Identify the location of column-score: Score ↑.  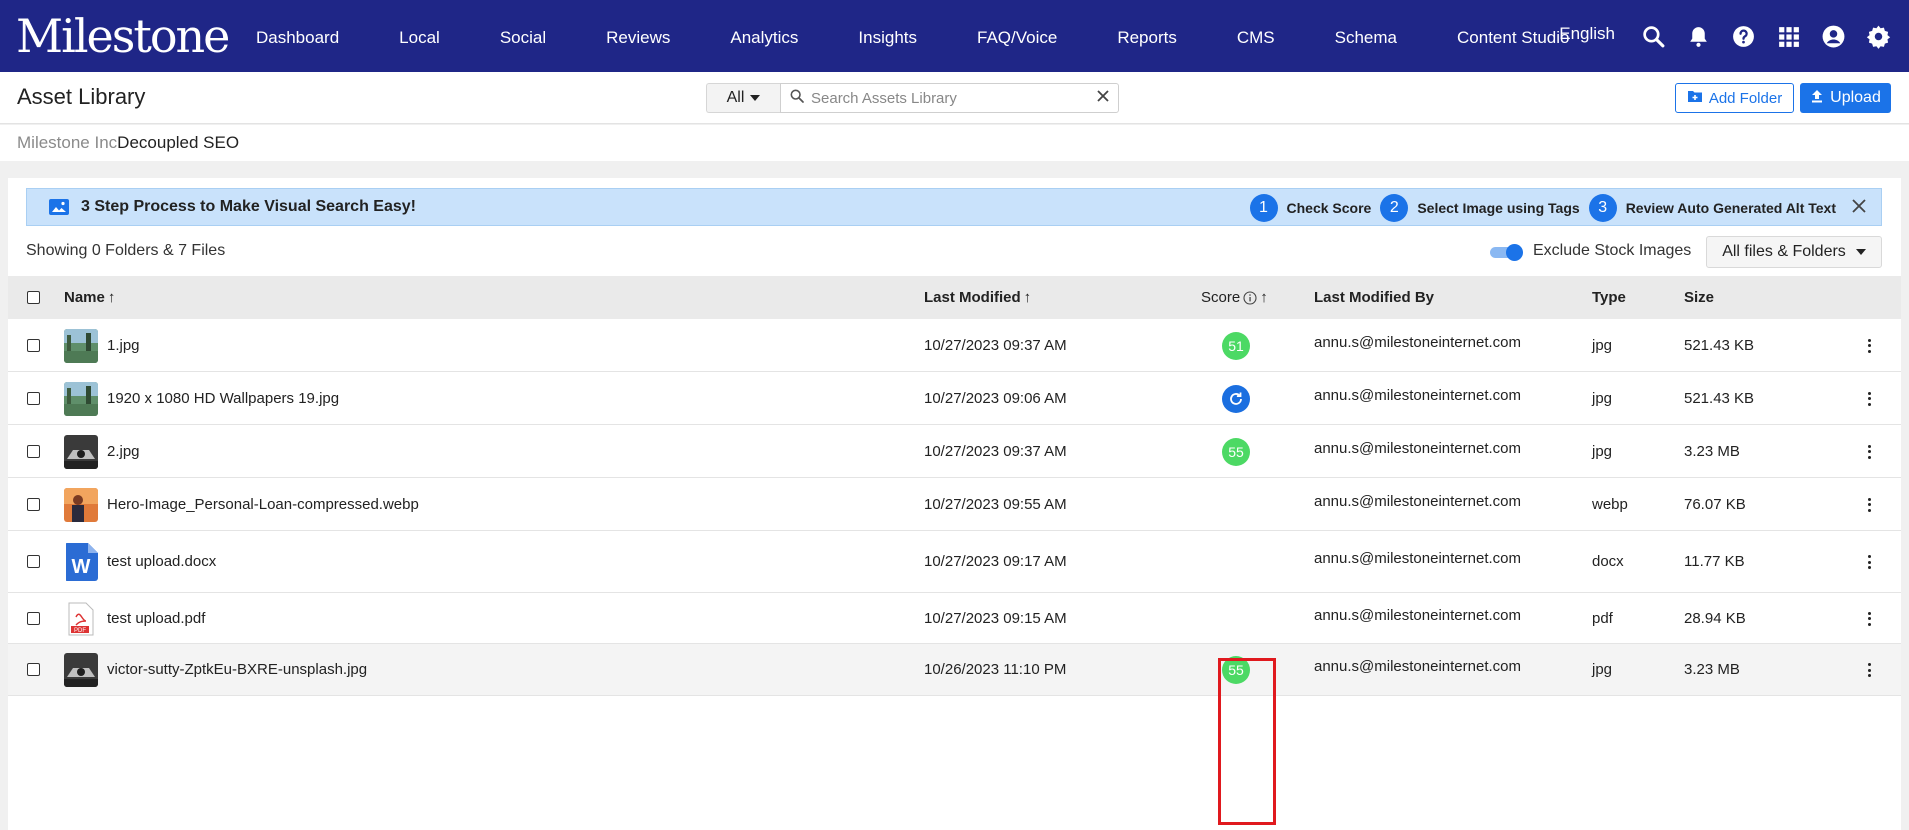
(1234, 297).